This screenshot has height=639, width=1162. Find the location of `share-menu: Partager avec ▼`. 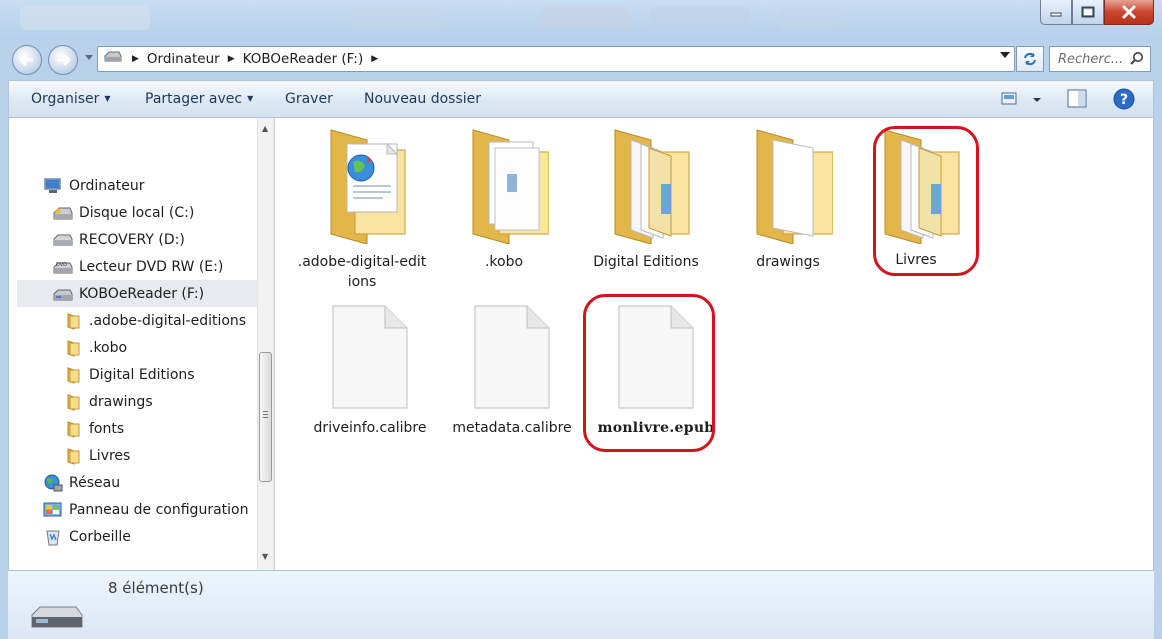

share-menu: Partager avec ▼ is located at coordinates (199, 99).